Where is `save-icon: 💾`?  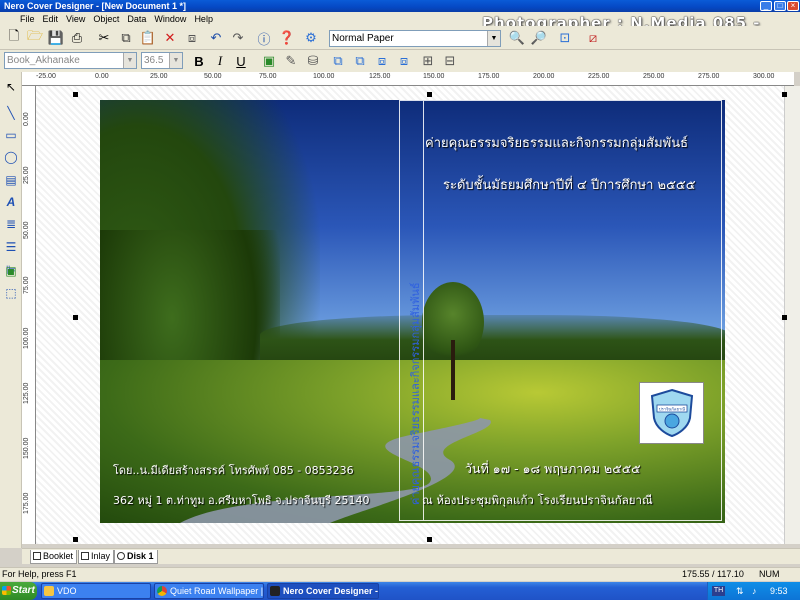 save-icon: 💾 is located at coordinates (56, 38).